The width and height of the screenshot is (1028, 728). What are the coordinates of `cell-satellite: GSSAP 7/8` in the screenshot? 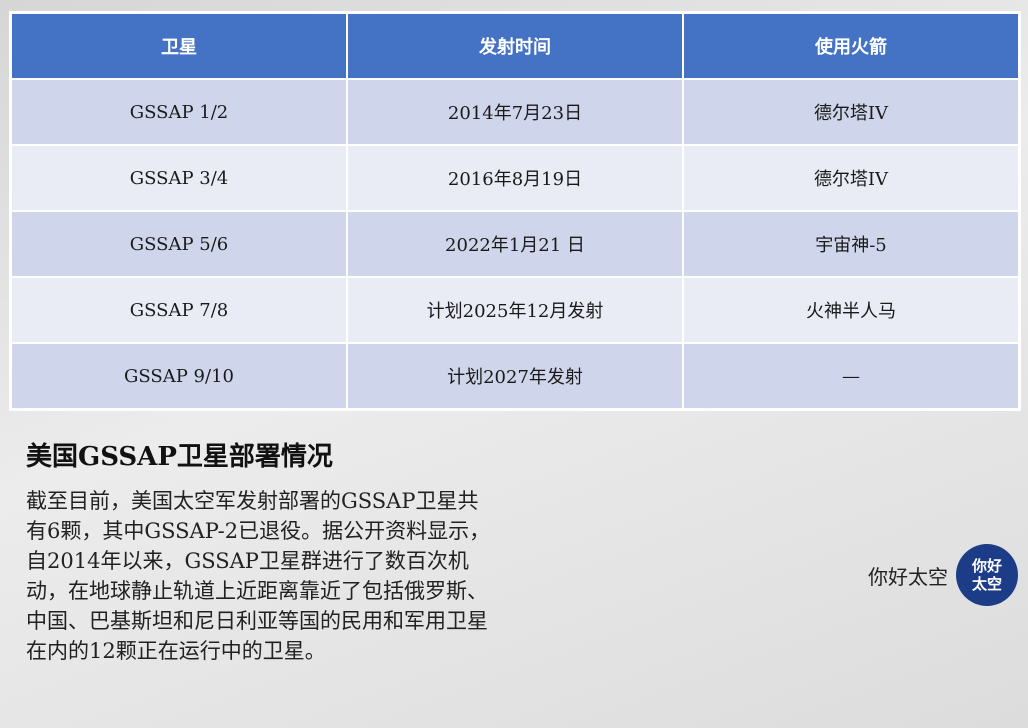 It's located at (179, 310).